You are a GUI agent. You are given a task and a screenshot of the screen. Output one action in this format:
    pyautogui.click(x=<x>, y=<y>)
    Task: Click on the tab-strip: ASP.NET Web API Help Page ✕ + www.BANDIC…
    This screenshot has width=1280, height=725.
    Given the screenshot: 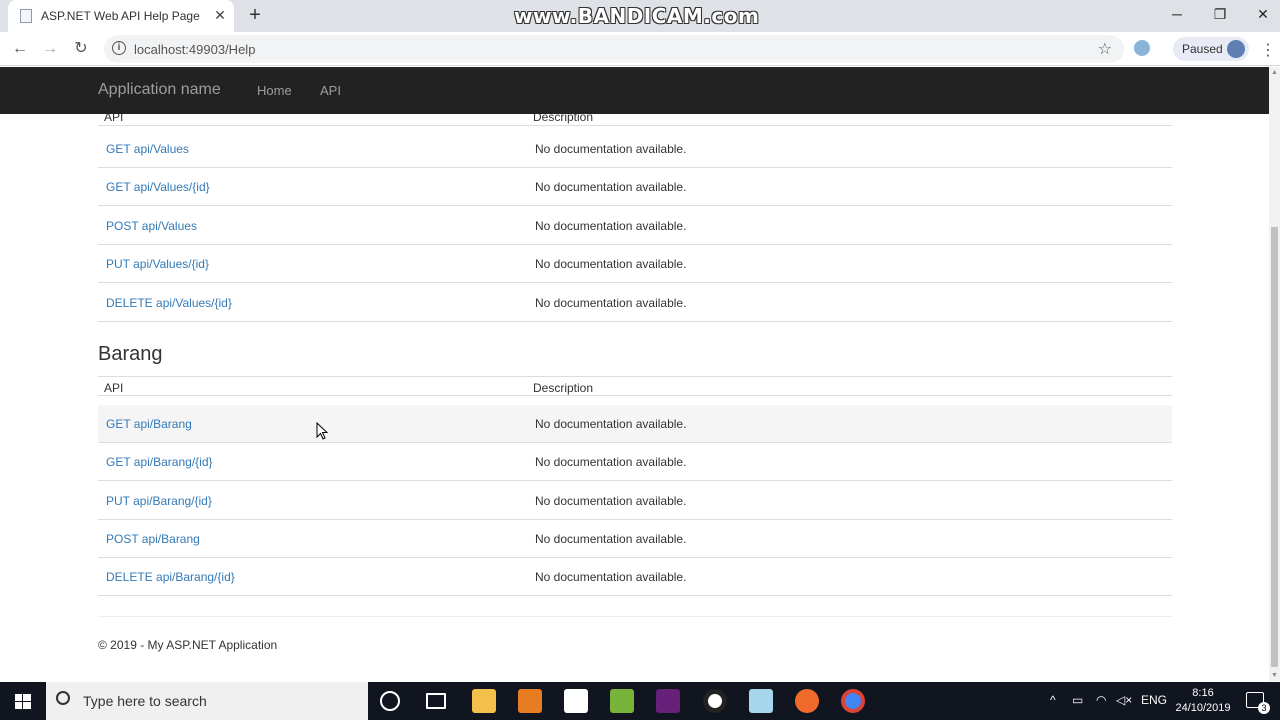 What is the action you would take?
    pyautogui.click(x=640, y=16)
    